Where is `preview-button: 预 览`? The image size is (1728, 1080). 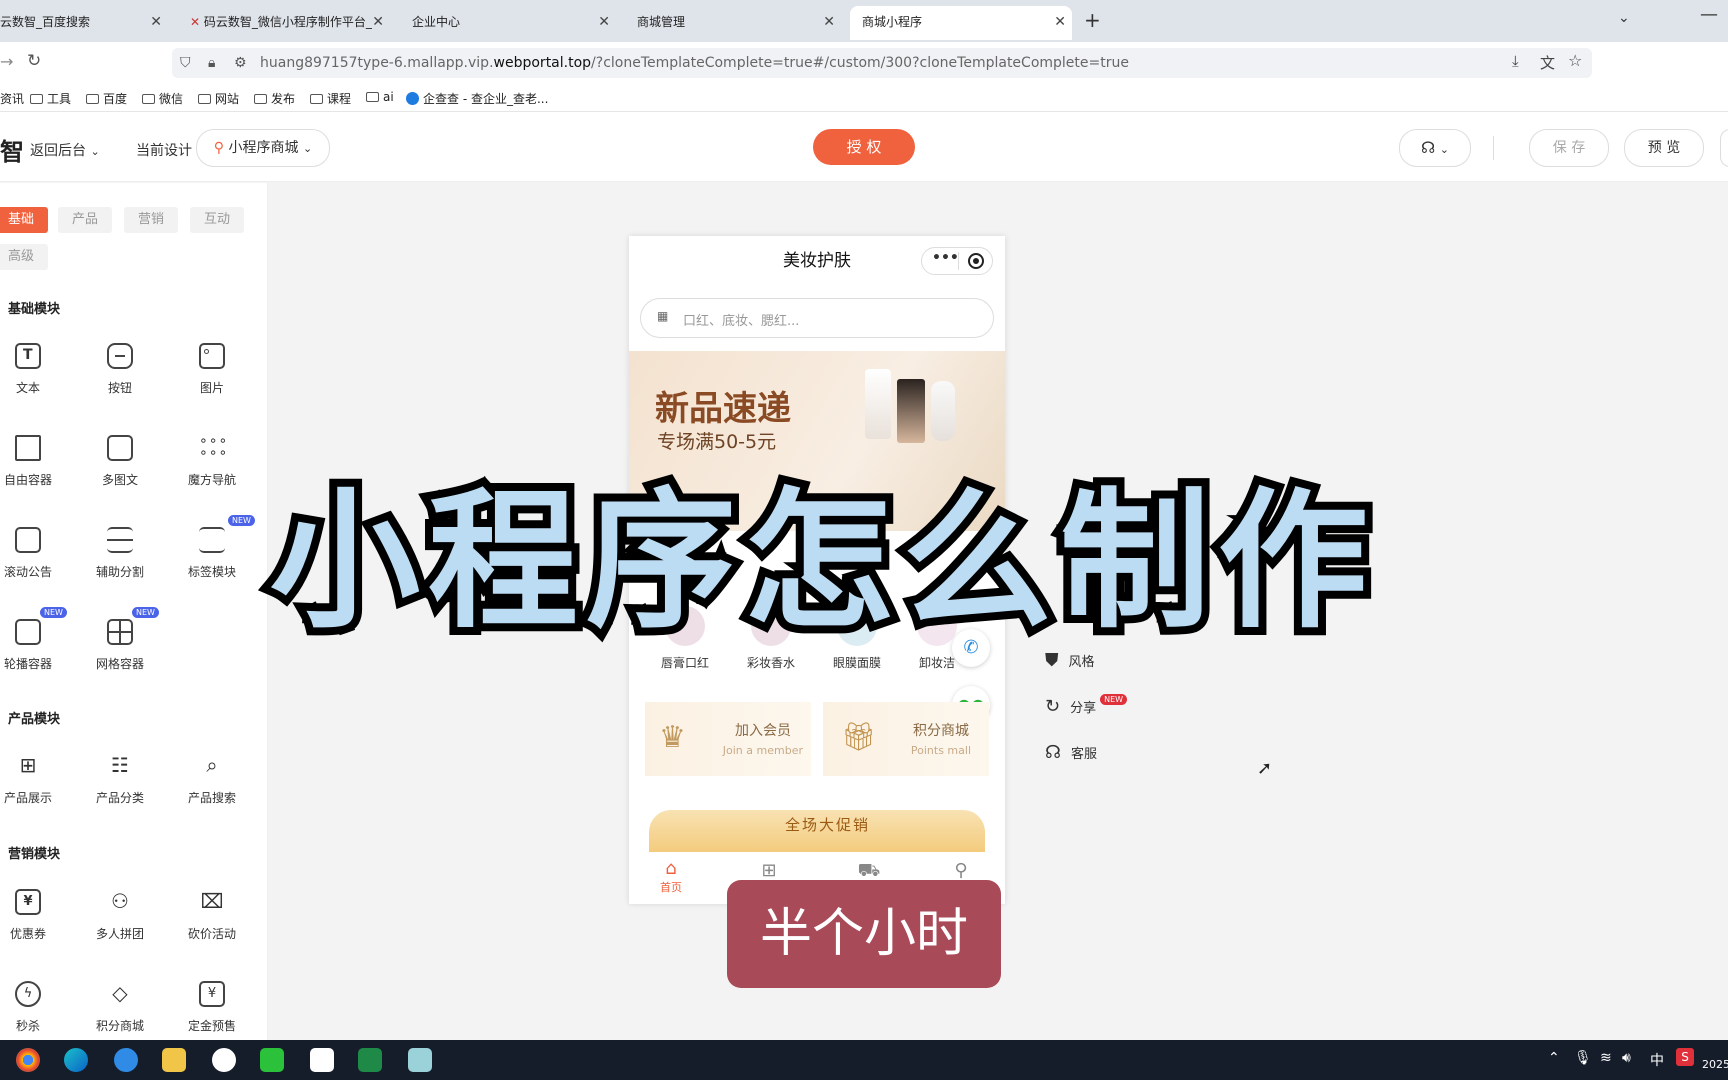
preview-button: 预 览 is located at coordinates (1664, 148).